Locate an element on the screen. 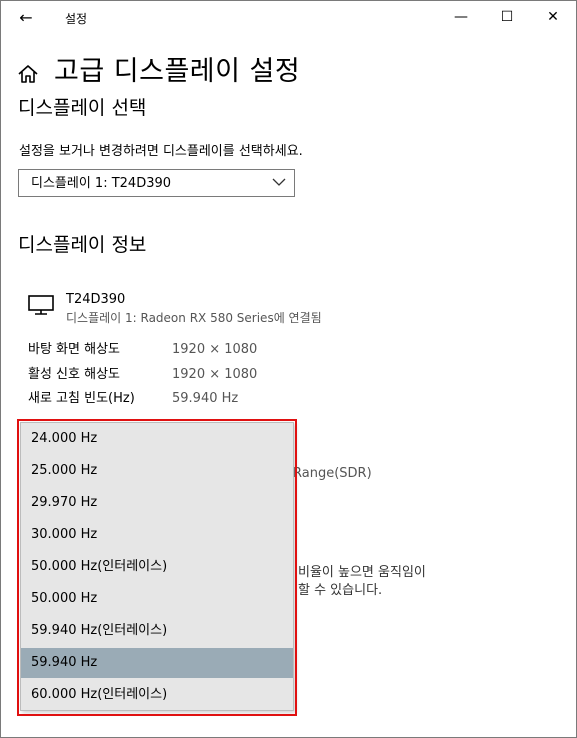  monitor-icon is located at coordinates (41, 305).